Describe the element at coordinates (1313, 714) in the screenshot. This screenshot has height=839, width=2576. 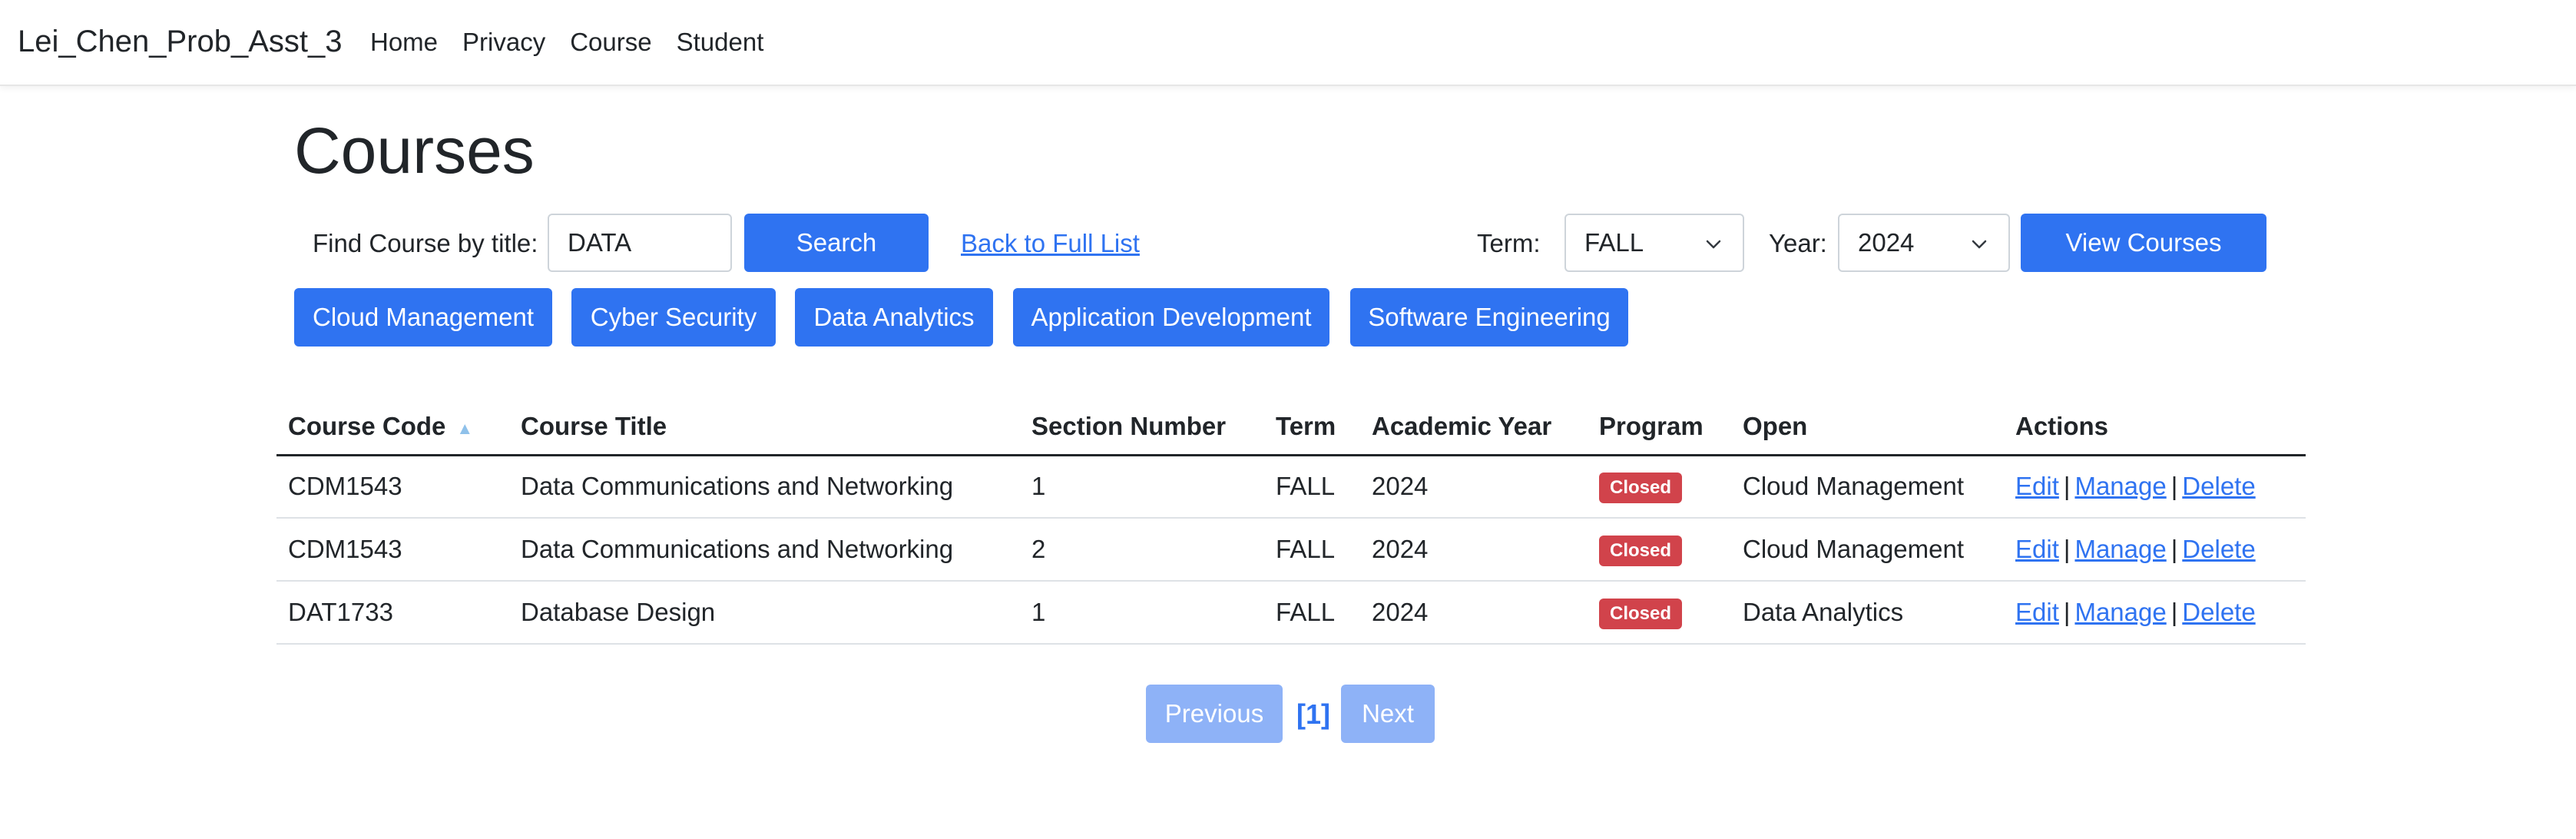
I see `current-page-indicator: [1]` at that location.